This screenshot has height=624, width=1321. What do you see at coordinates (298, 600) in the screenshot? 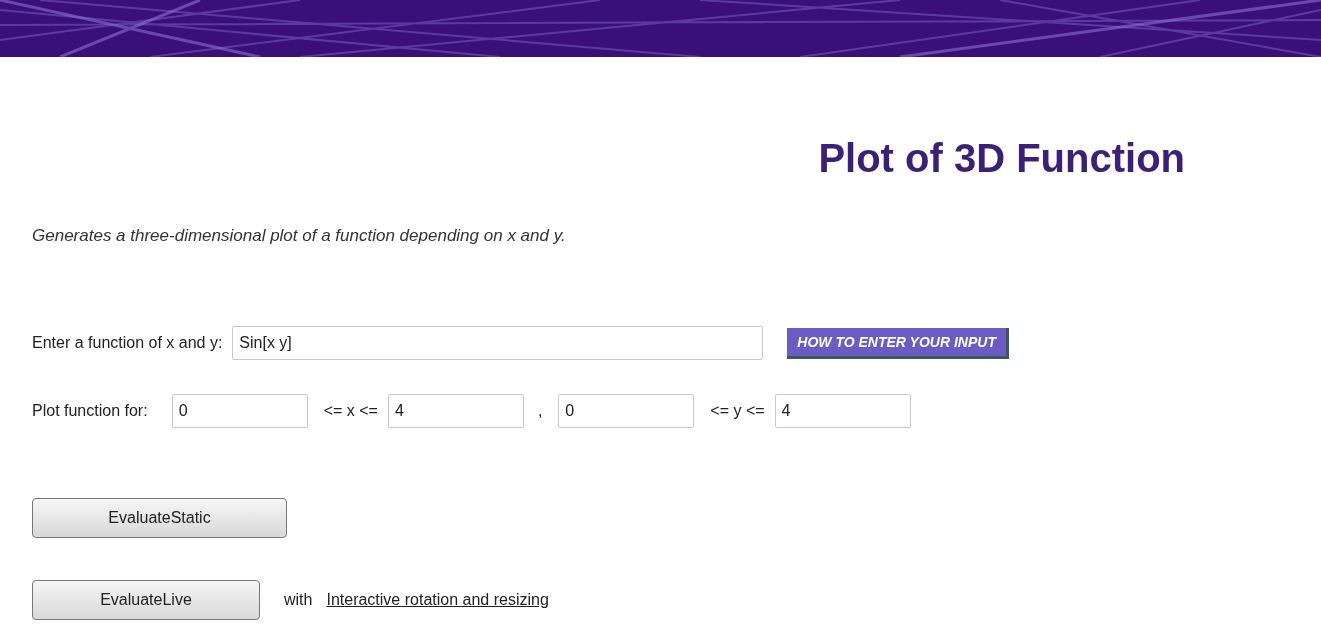
I see `with-text: with` at bounding box center [298, 600].